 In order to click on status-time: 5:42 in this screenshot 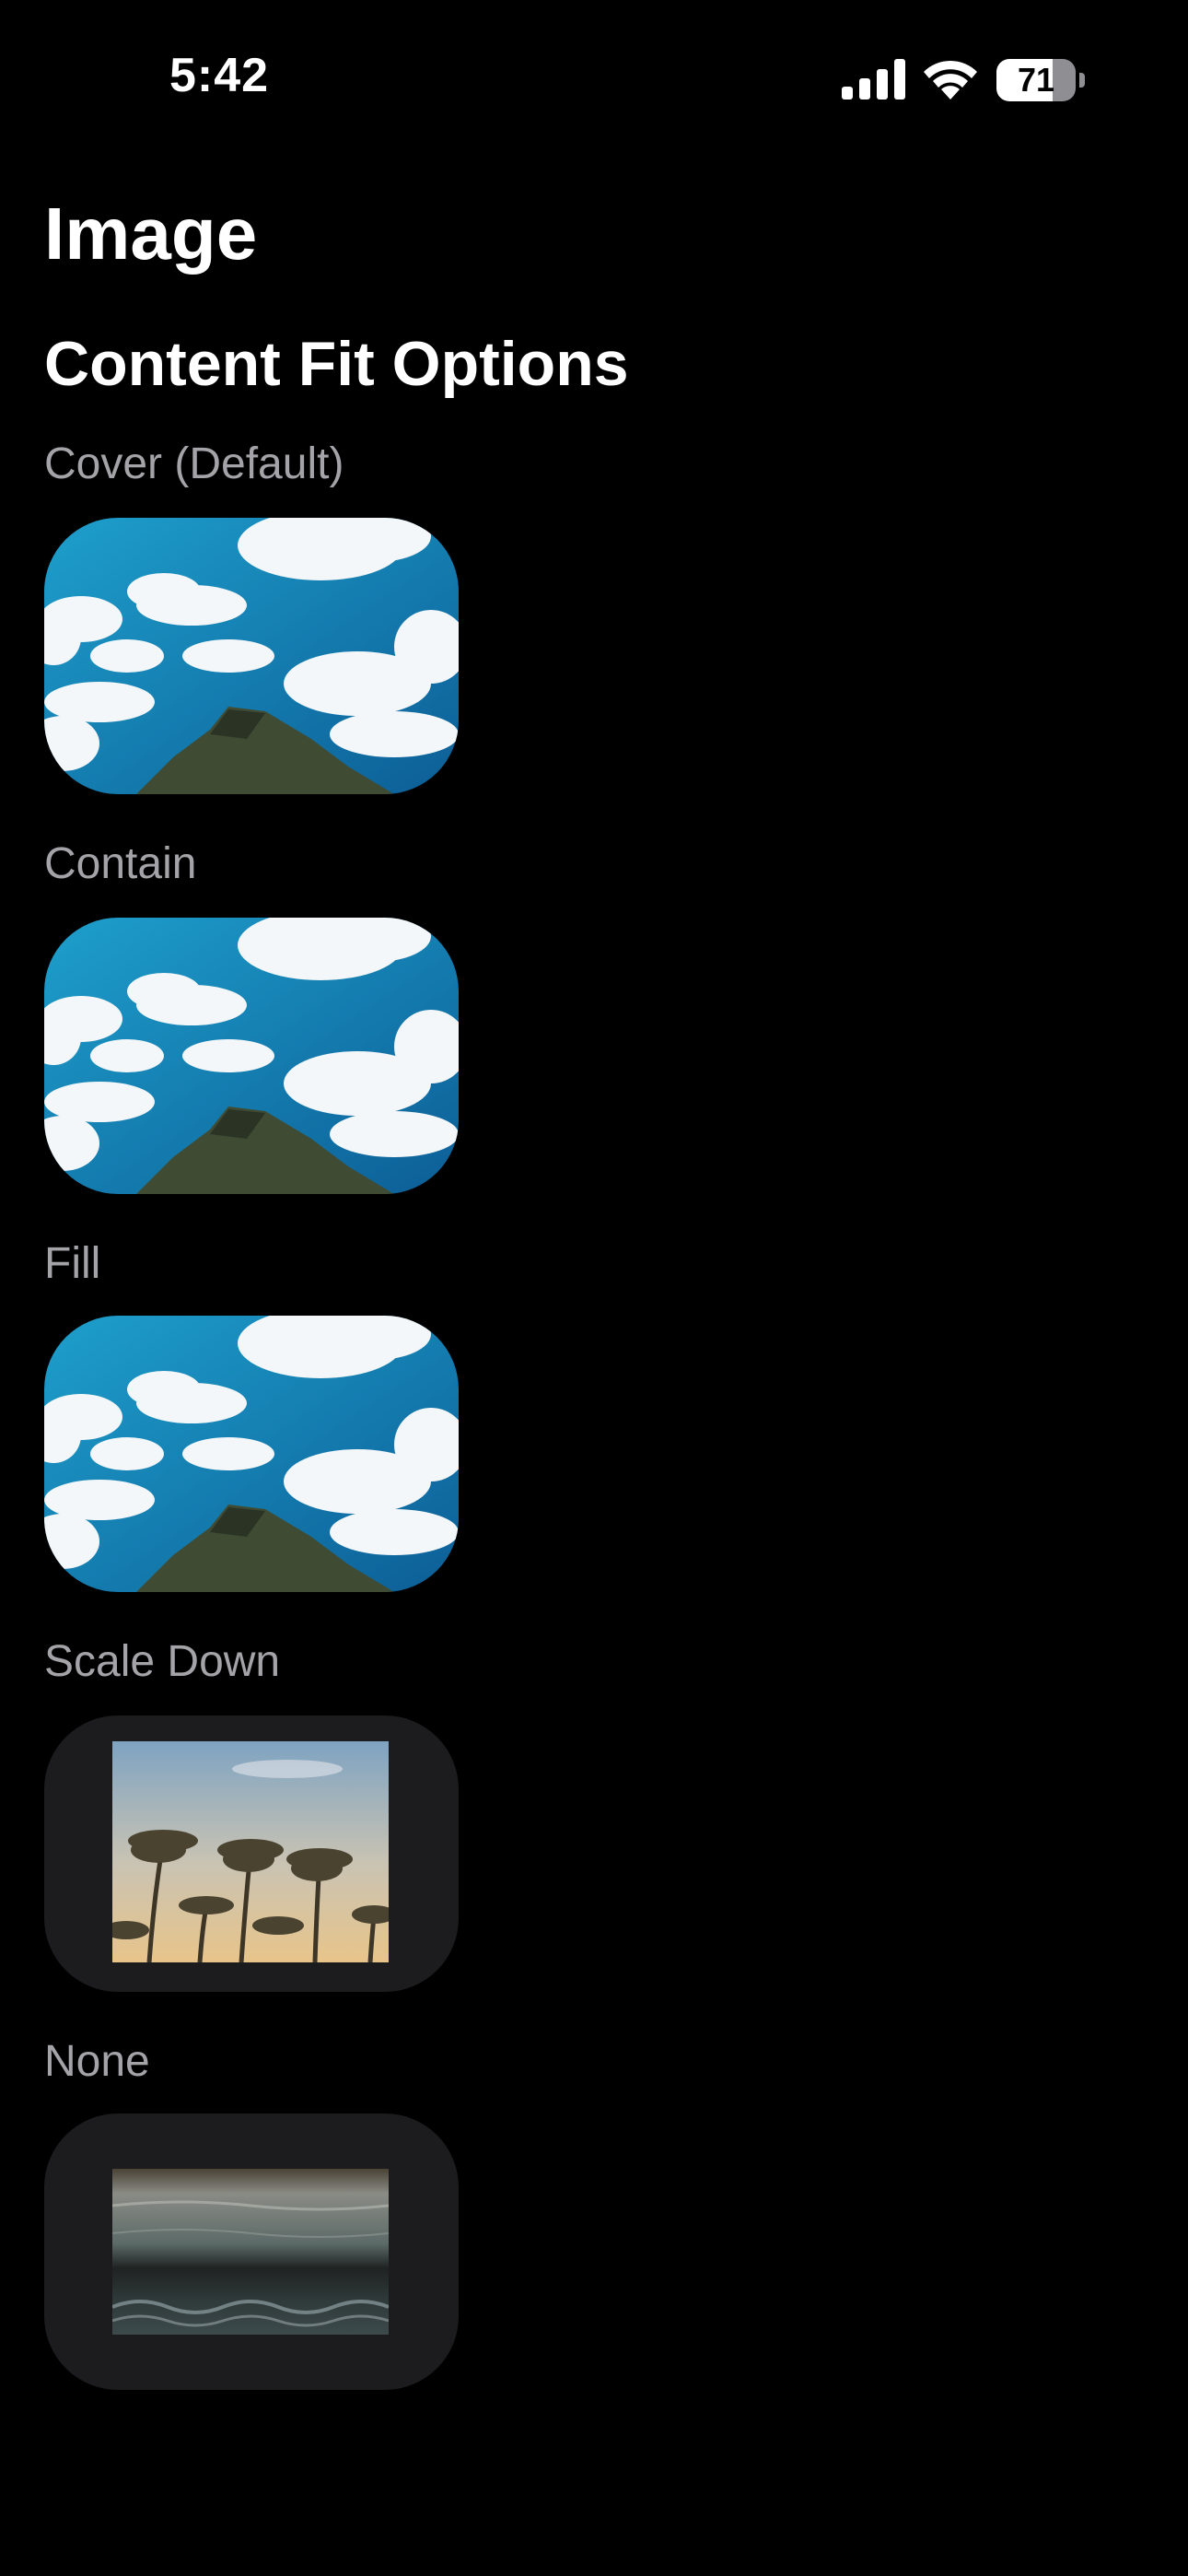, I will do `click(219, 75)`.